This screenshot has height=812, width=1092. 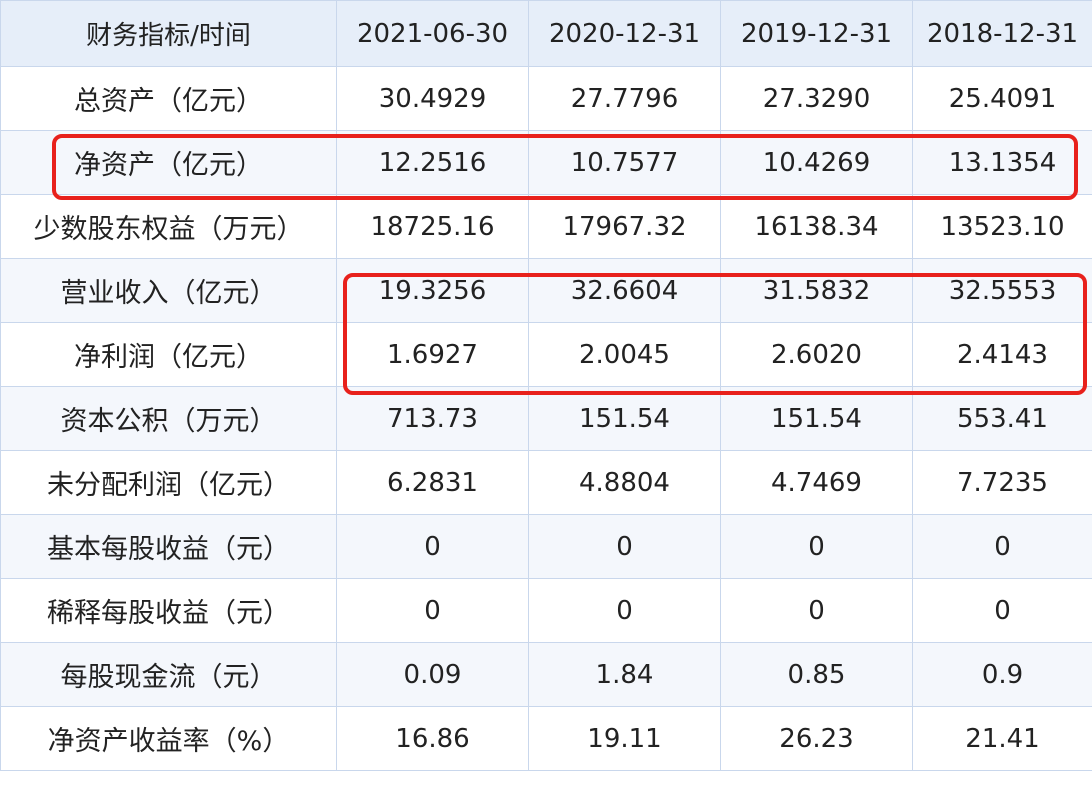 What do you see at coordinates (168, 162) in the screenshot?
I see `row-label: 净资产（亿元）` at bounding box center [168, 162].